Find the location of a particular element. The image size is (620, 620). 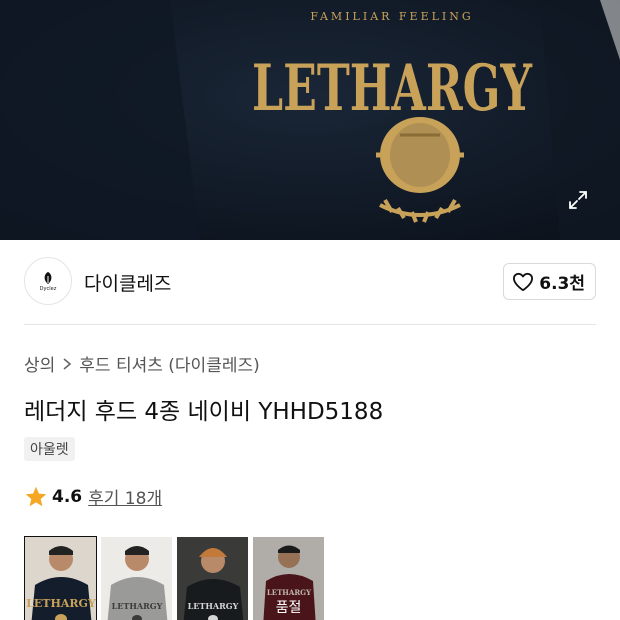

print-top-text: FAMILIAR FEELING is located at coordinates (391, 16).